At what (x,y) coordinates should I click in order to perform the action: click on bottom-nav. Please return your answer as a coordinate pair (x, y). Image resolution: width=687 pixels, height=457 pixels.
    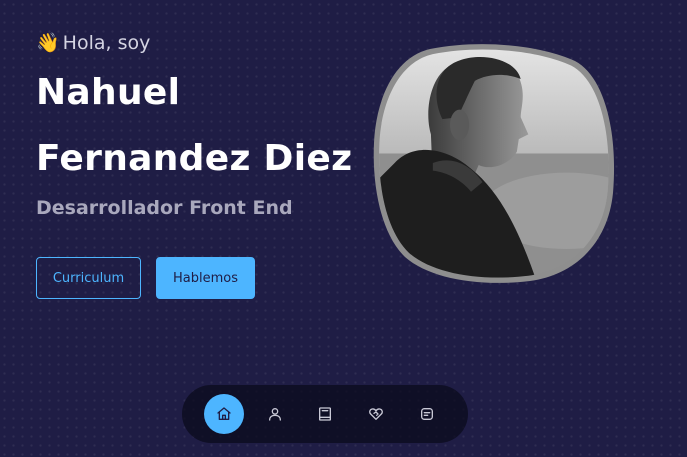
    Looking at the image, I should click on (325, 414).